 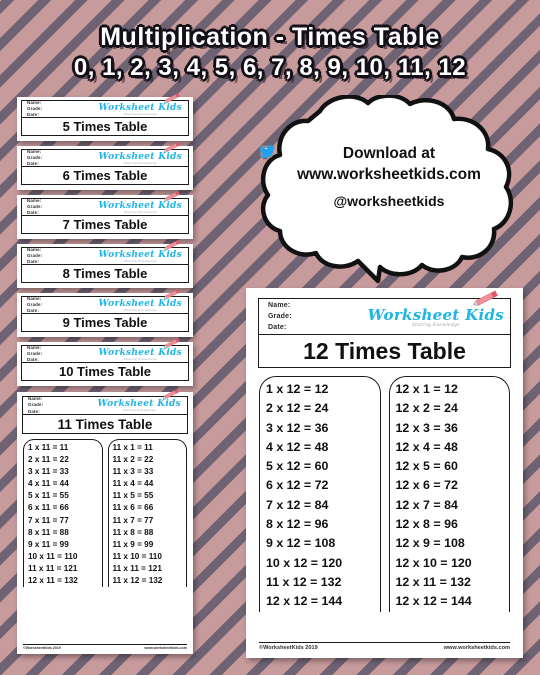 What do you see at coordinates (304, 562) in the screenshot?
I see `table-row: 10 x 12 = 120` at bounding box center [304, 562].